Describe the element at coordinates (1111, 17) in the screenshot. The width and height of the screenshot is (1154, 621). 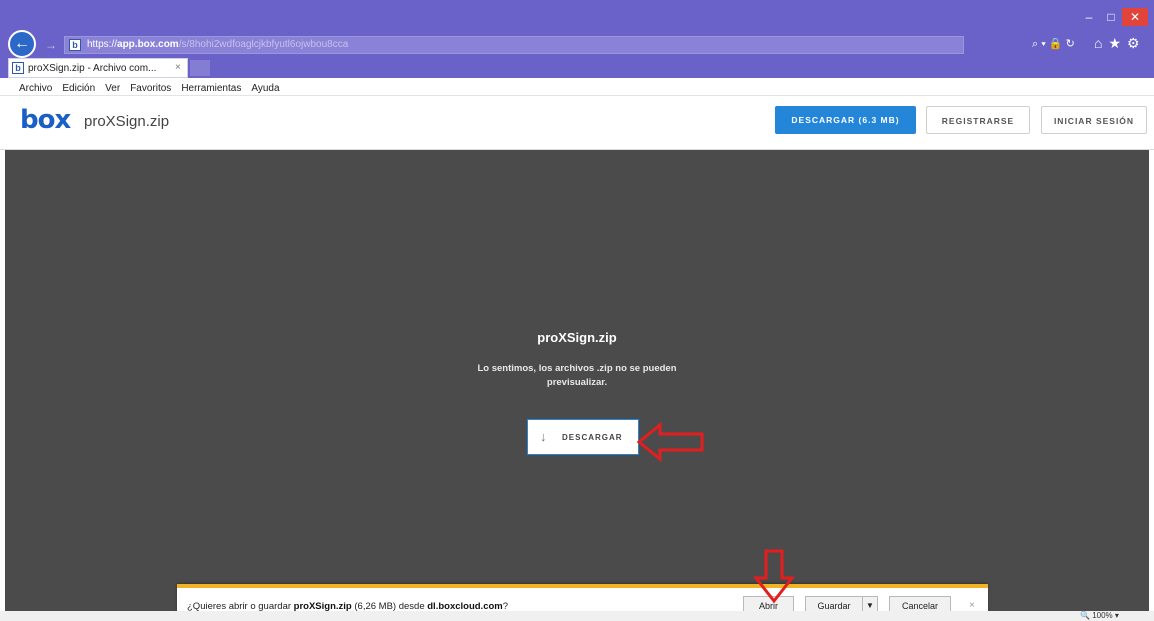
I see `maximize-button: □` at that location.